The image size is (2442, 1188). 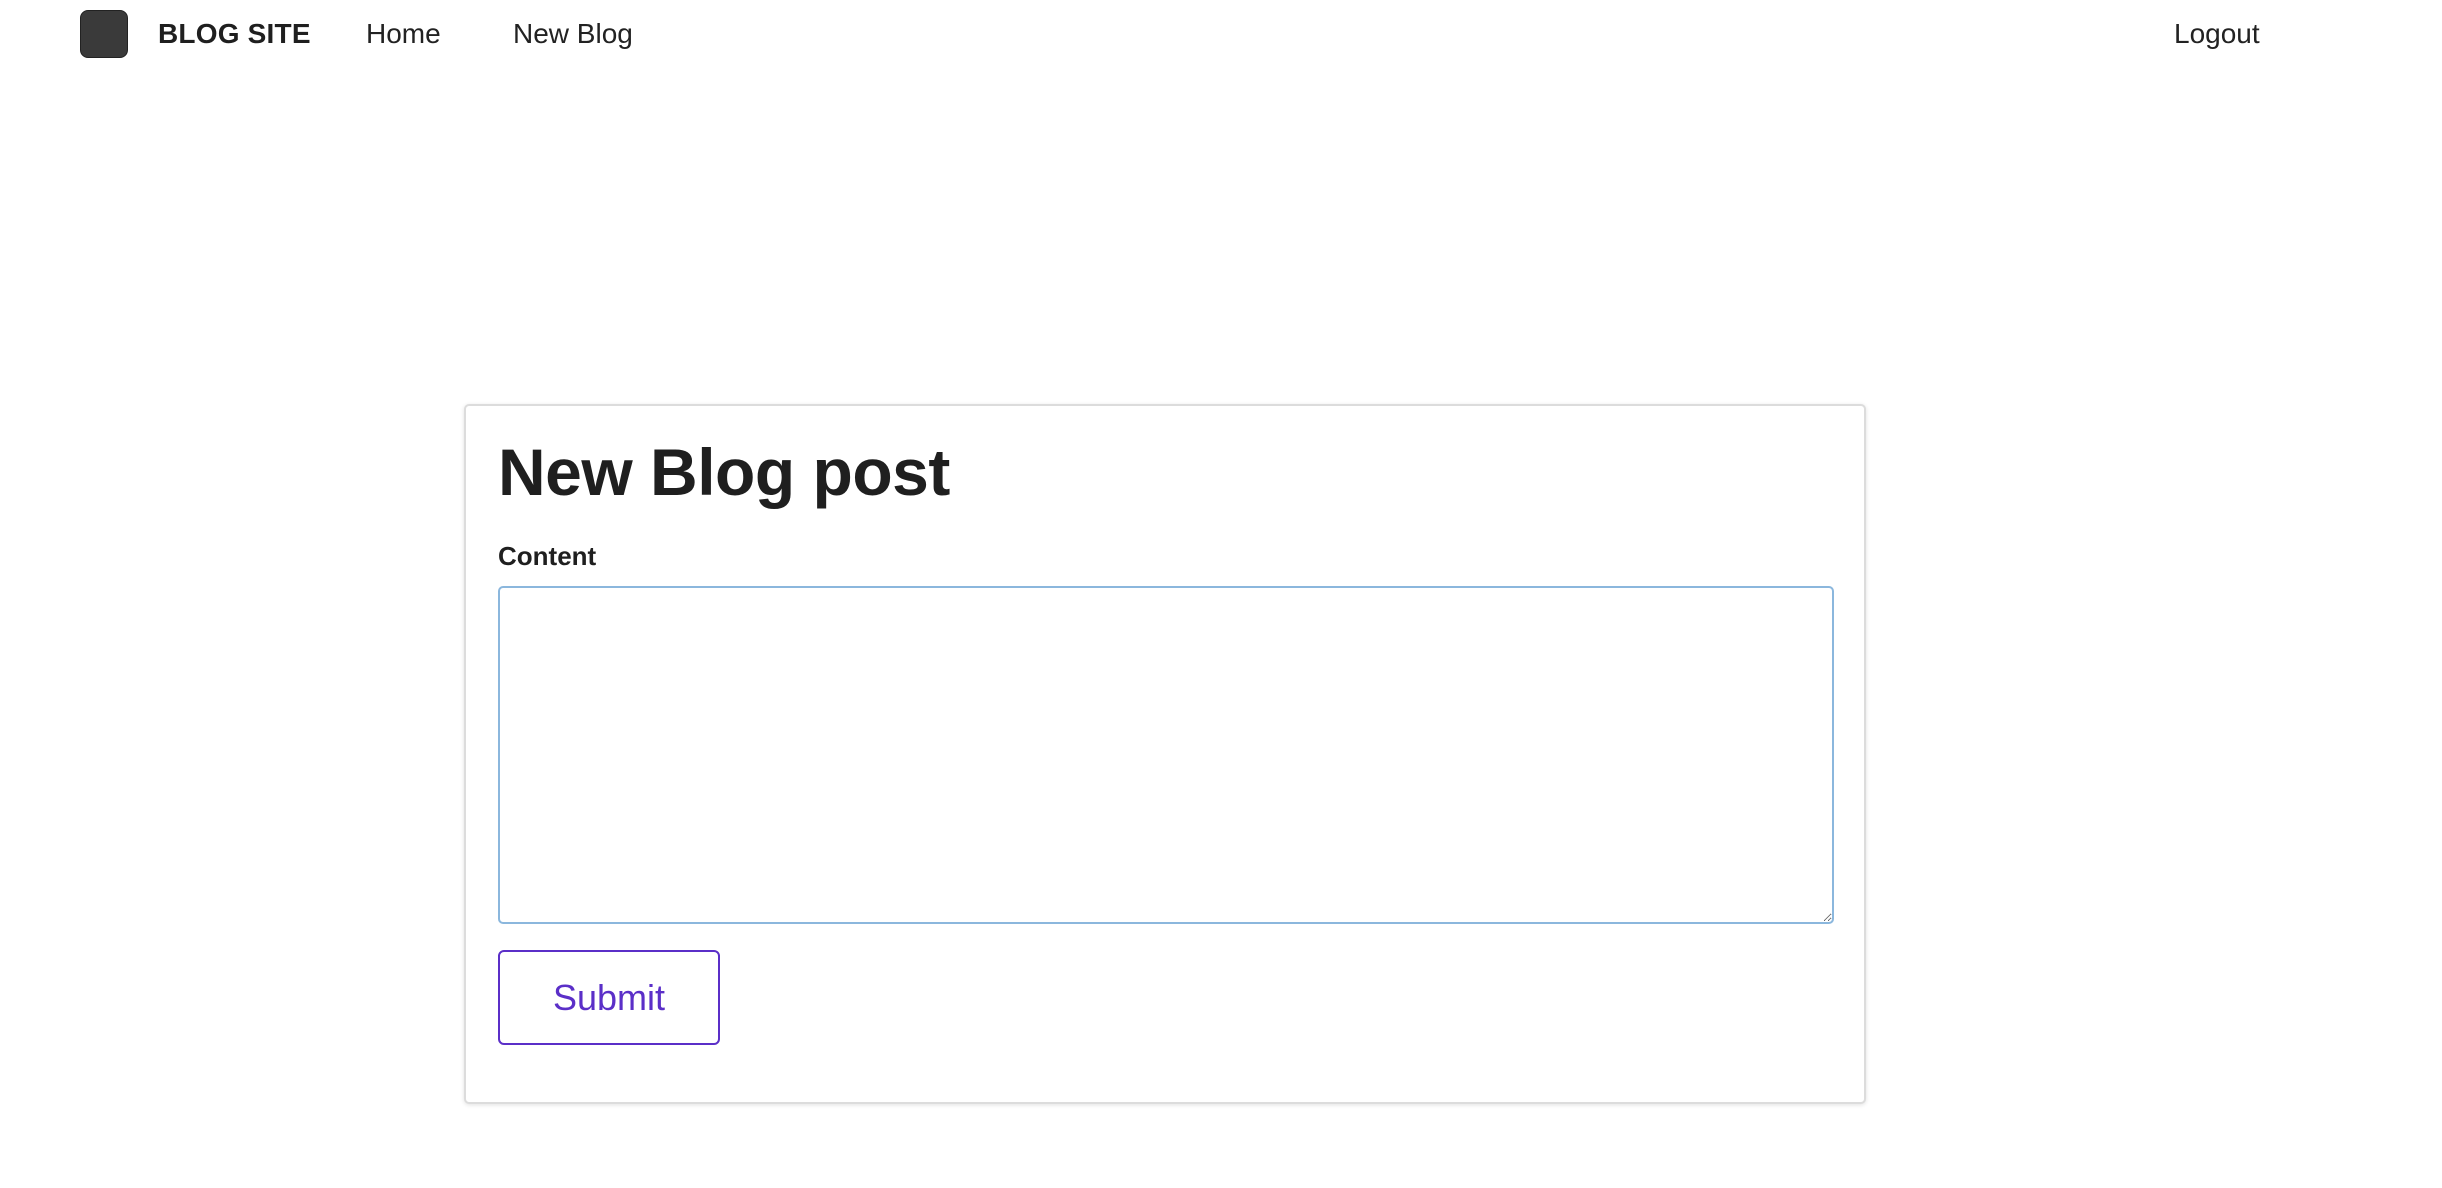 I want to click on submit-button: Submit, so click(x=609, y=997).